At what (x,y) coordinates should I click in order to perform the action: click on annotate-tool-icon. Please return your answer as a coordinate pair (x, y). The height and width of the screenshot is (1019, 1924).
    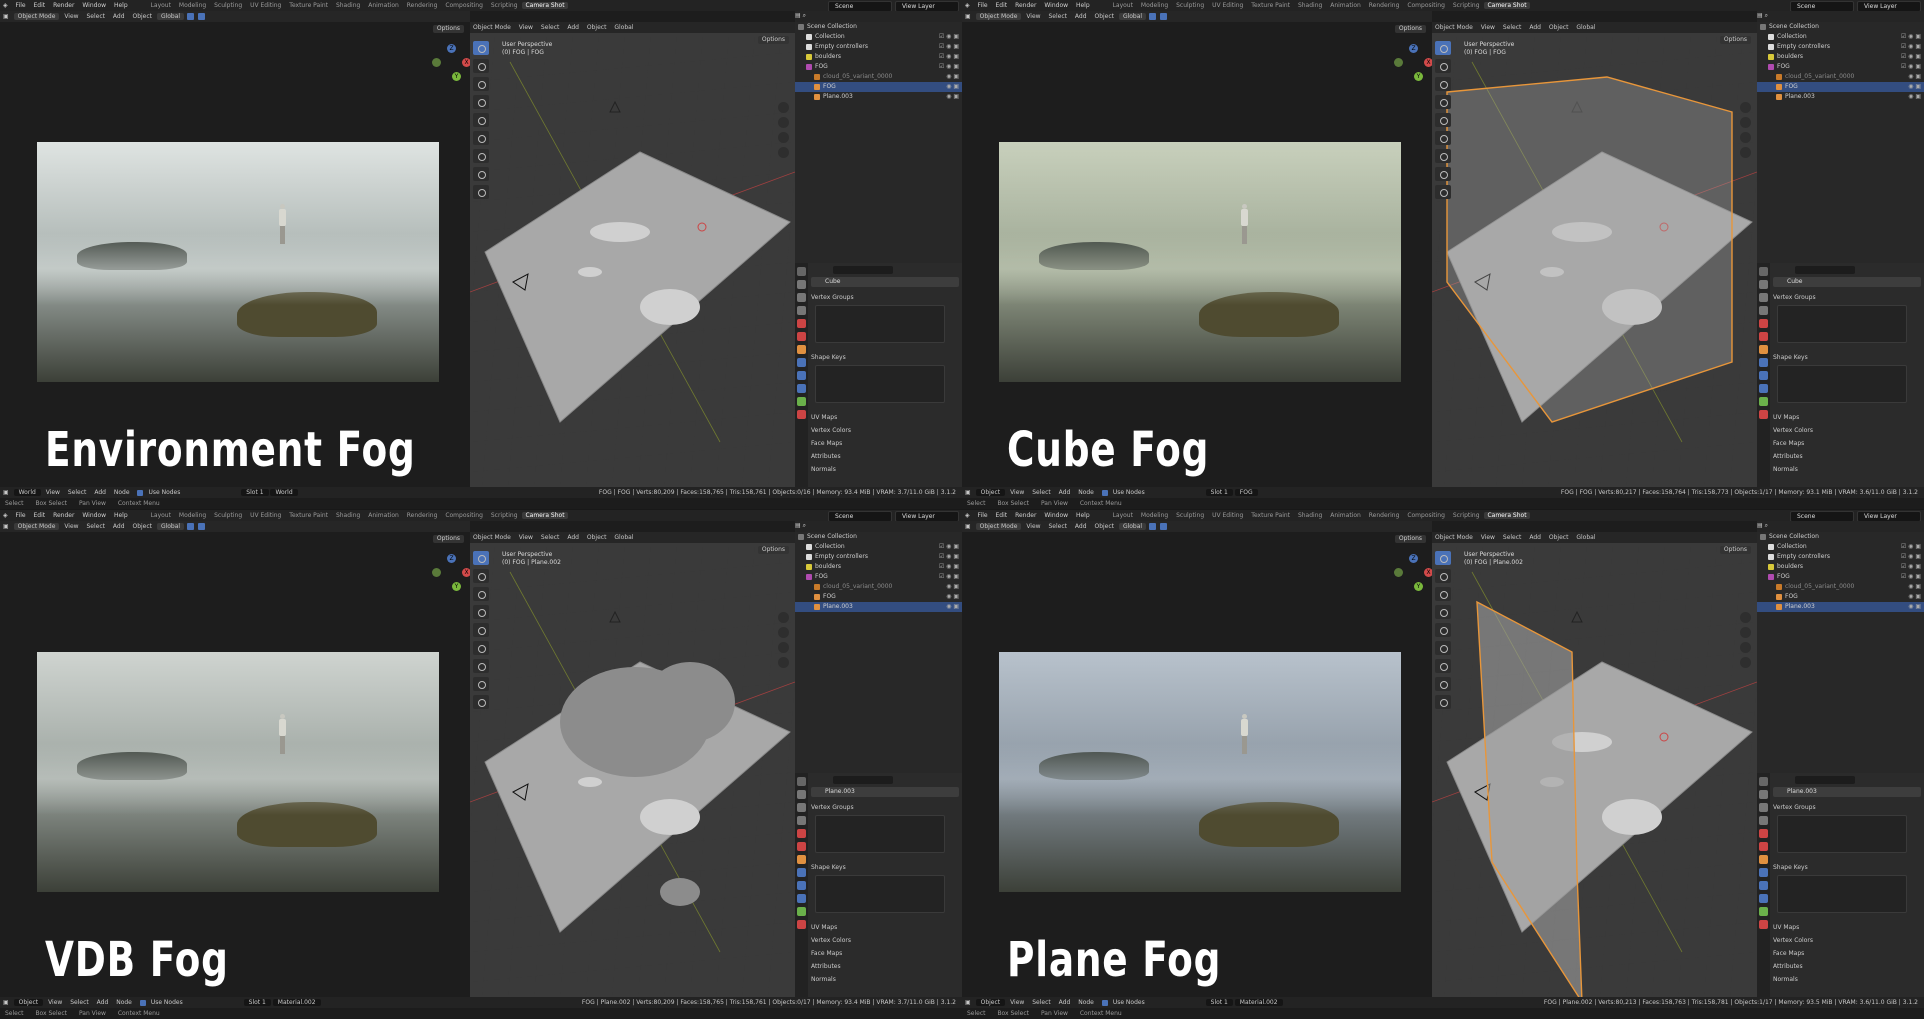
    Looking at the image, I should click on (1443, 666).